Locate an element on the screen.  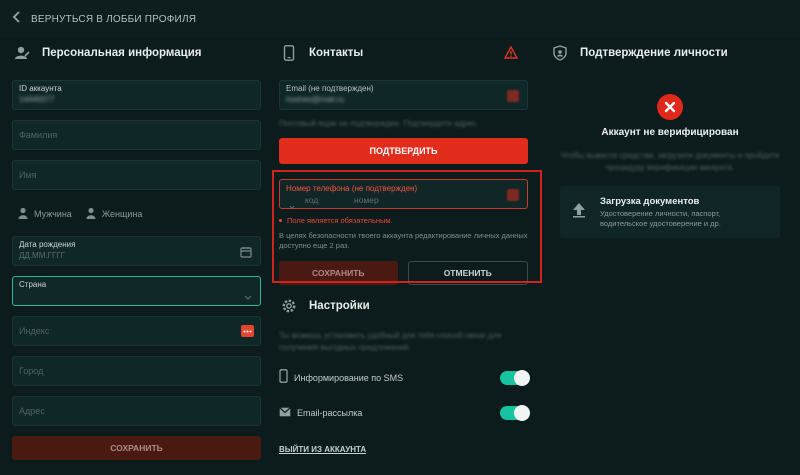
back-to-lobby-link: ВЕРНУТЬСЯ В ЛОББИ ПРОФИЛЯ is located at coordinates (113, 19).